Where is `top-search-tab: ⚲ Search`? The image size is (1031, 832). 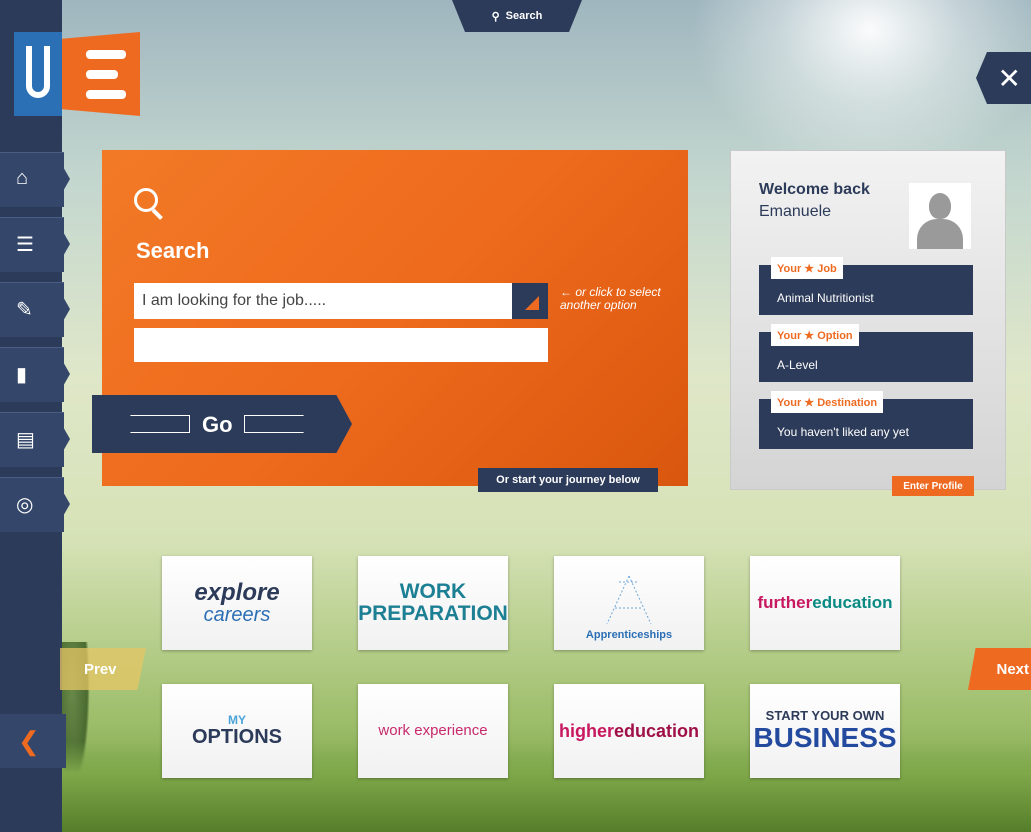 top-search-tab: ⚲ Search is located at coordinates (517, 16).